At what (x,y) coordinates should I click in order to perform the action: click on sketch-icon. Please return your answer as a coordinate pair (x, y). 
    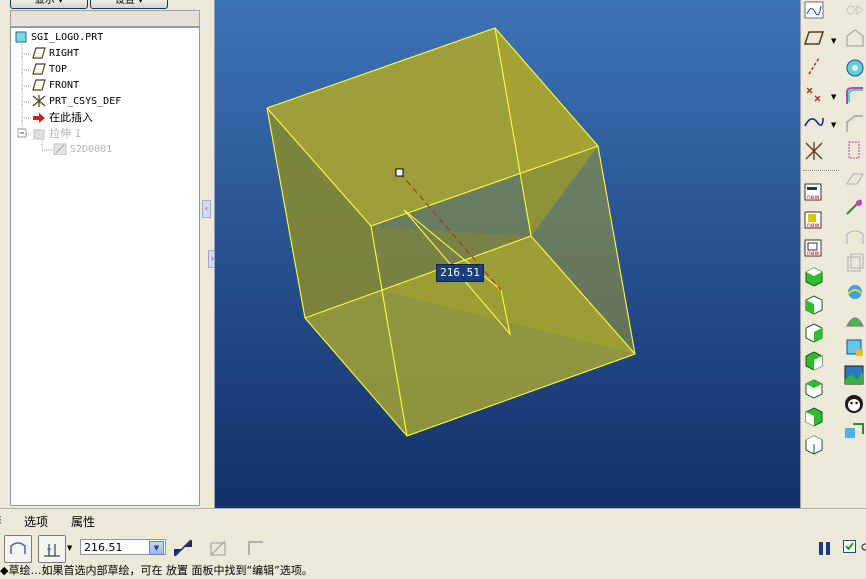
    Looking at the image, I should click on (60, 149).